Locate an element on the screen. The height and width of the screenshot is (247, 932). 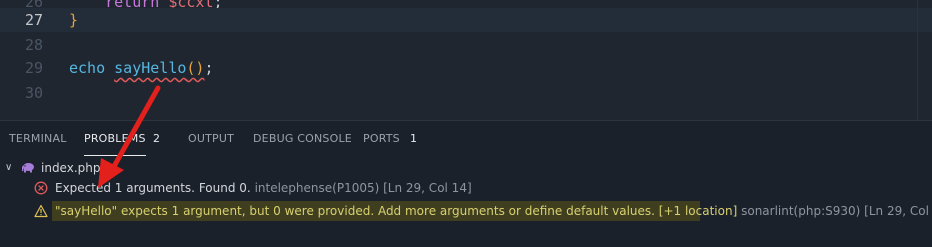
tab-debug-console: DEBUG CONSOLE is located at coordinates (302, 140).